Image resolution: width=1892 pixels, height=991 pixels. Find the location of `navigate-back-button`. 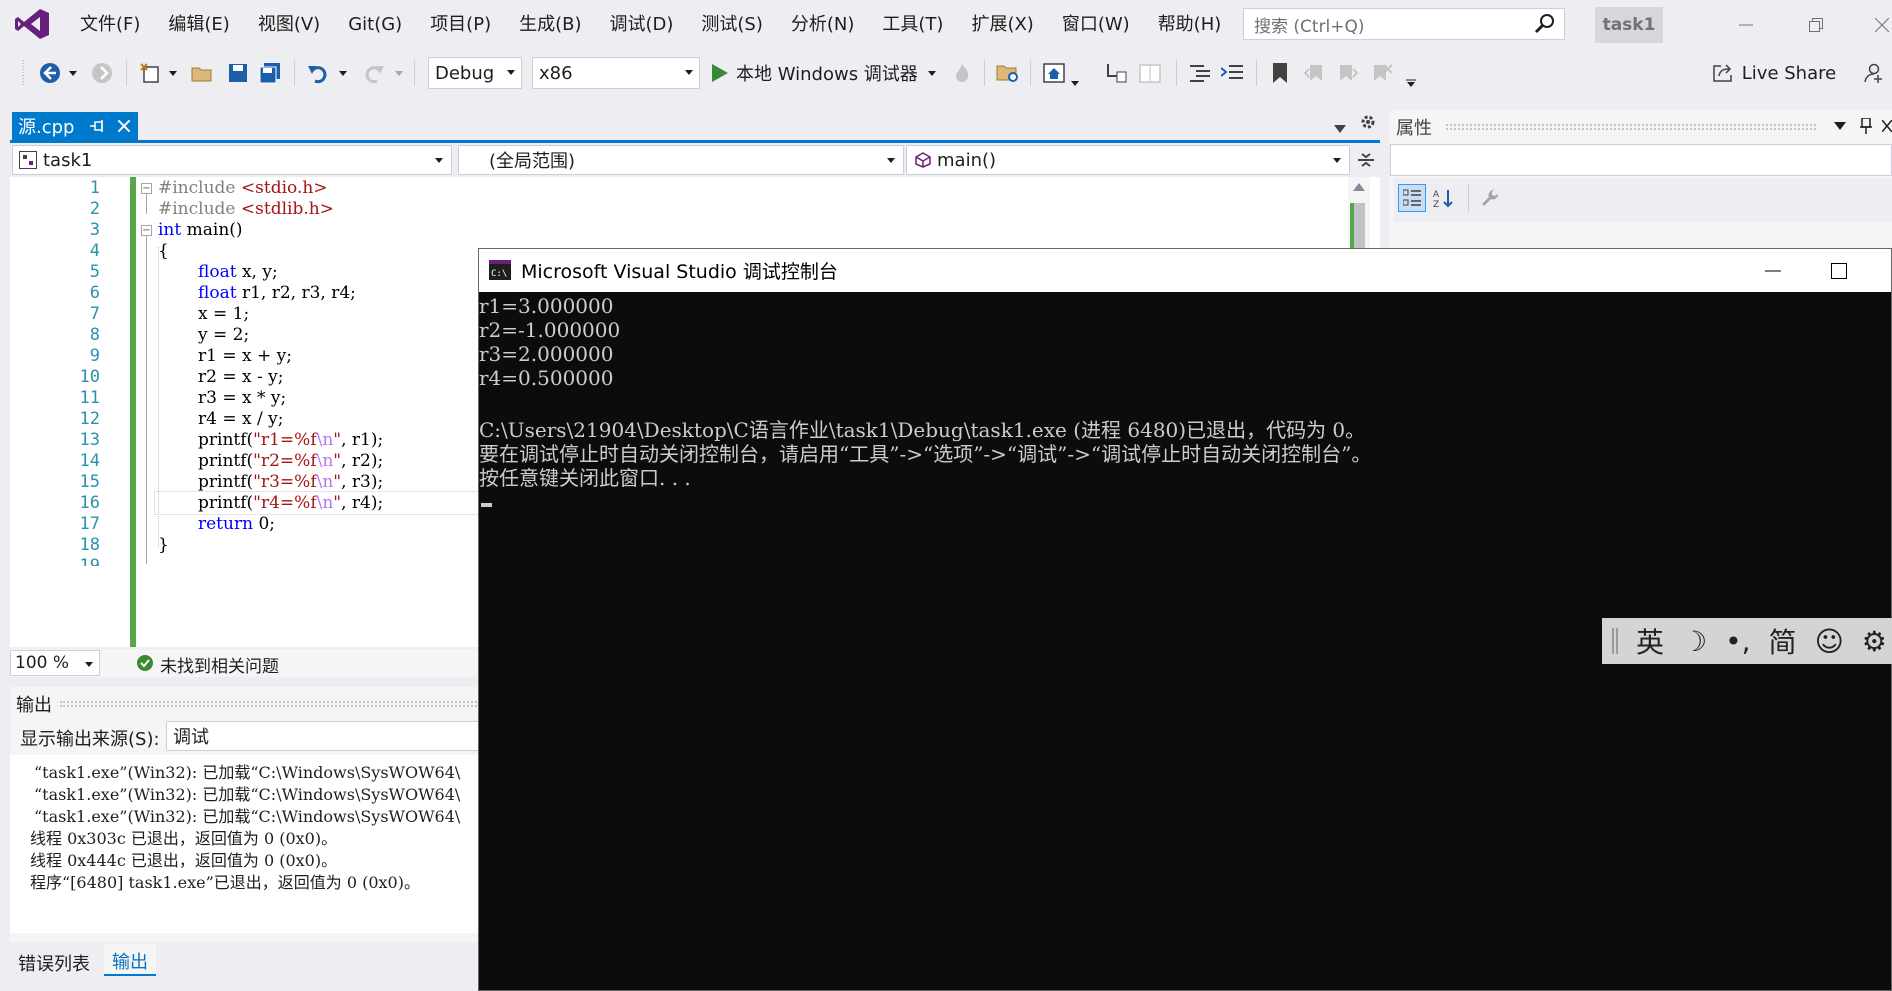

navigate-back-button is located at coordinates (50, 73).